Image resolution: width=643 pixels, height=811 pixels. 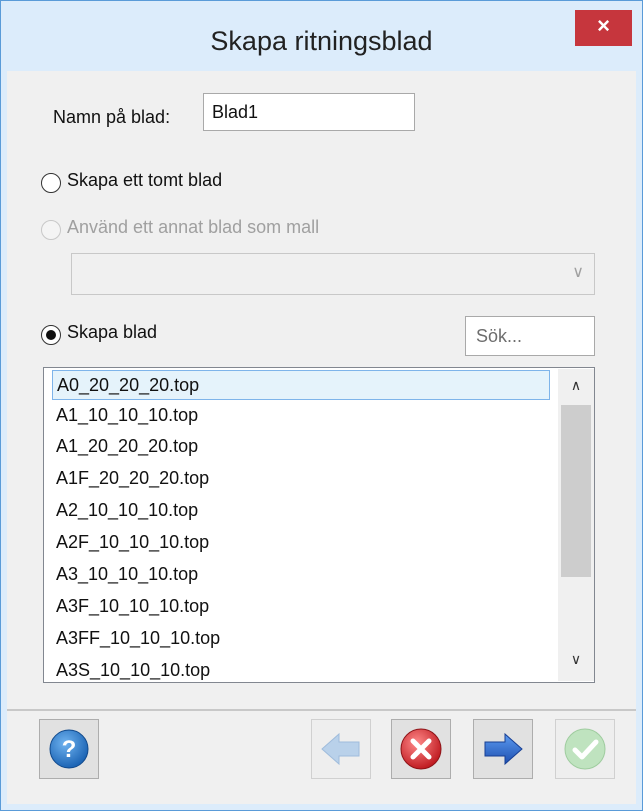 I want to click on list-item: A1_10_10_10.top, so click(x=301, y=416).